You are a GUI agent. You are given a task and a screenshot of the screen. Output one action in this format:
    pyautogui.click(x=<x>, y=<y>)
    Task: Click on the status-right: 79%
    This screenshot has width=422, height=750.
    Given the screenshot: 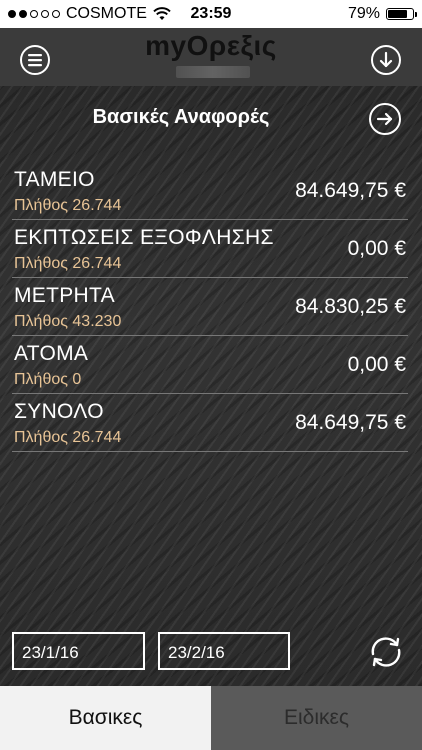 What is the action you would take?
    pyautogui.click(x=382, y=14)
    